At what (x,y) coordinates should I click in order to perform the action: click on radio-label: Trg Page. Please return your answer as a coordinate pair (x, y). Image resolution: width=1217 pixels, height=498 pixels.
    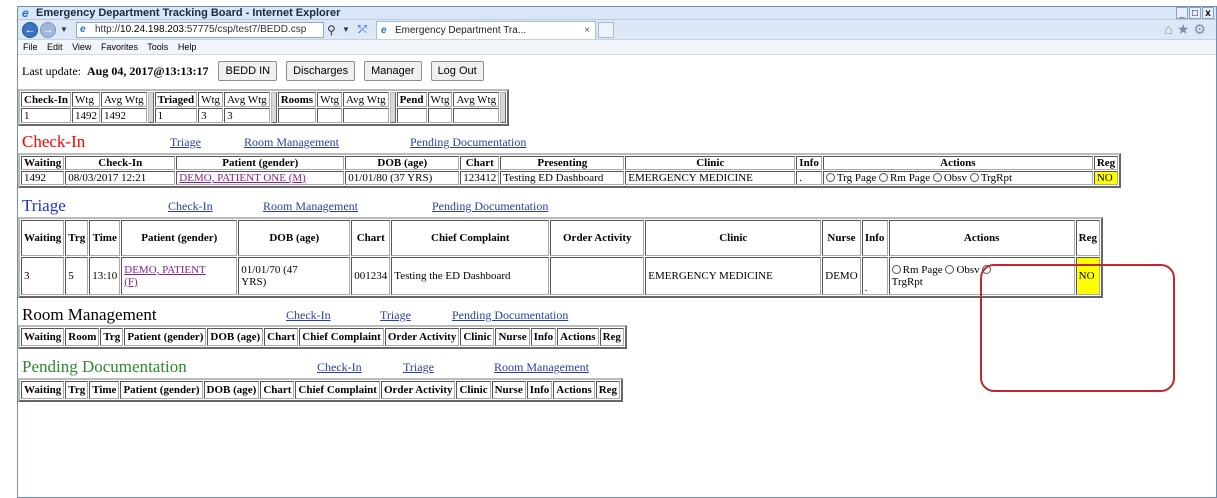
    Looking at the image, I should click on (856, 178).